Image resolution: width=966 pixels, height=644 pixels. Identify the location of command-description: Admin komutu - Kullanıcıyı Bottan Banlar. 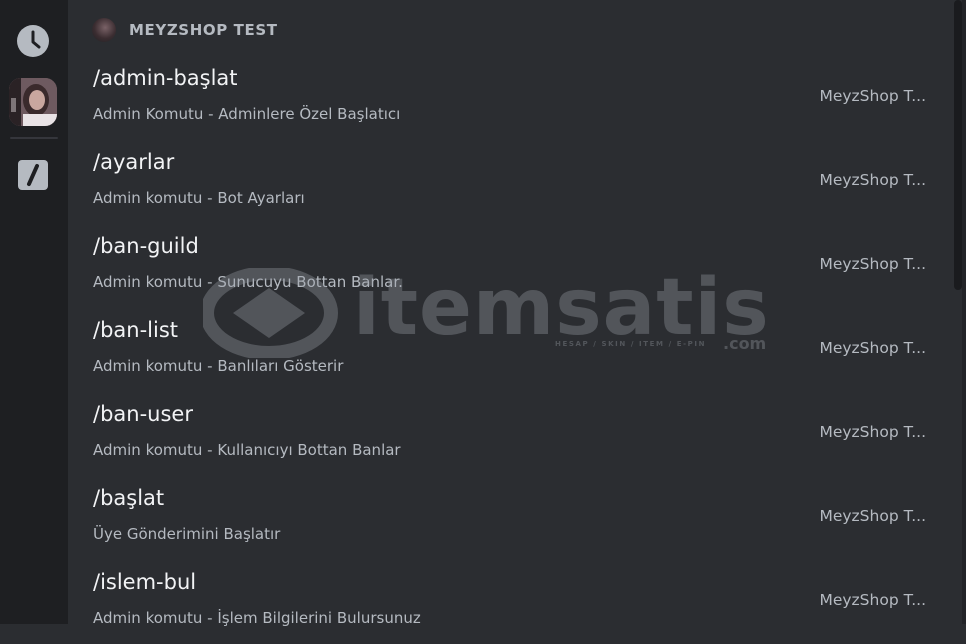
(247, 450).